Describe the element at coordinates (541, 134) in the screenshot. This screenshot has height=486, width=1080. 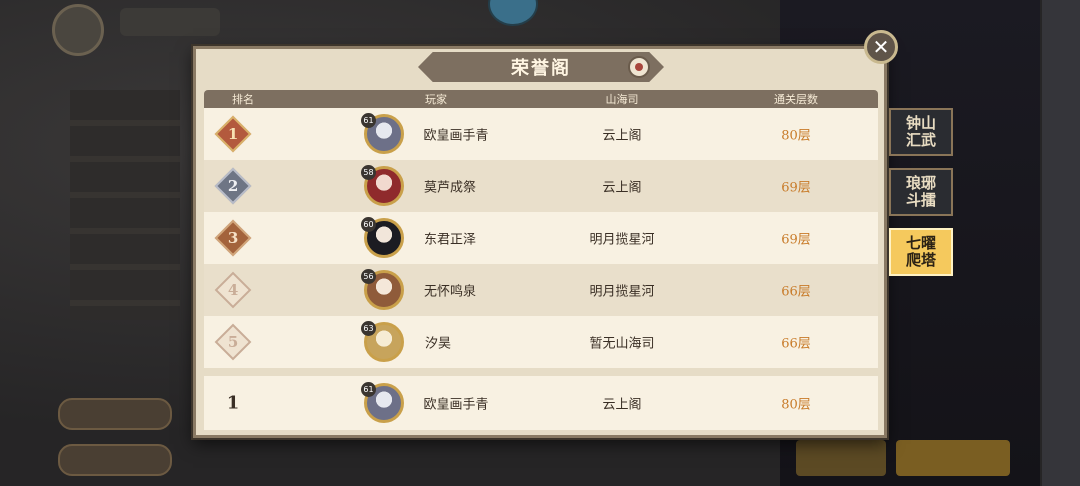
I see `table-row: 1 61 欧皇画手青 云上阁 80层` at that location.